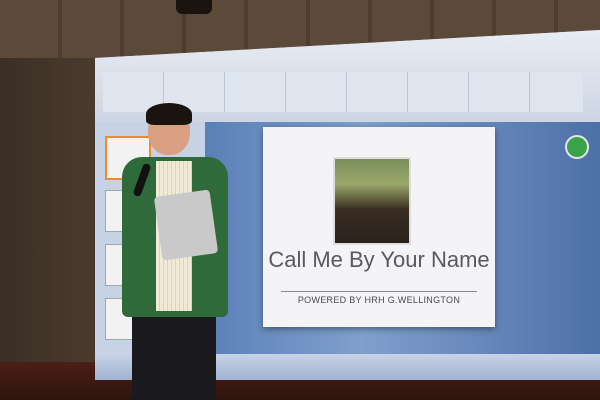 This screenshot has width=600, height=400. Describe the element at coordinates (379, 300) in the screenshot. I see `slide-subtitle: POWERED BY HRH G.WELLINGTON` at that location.